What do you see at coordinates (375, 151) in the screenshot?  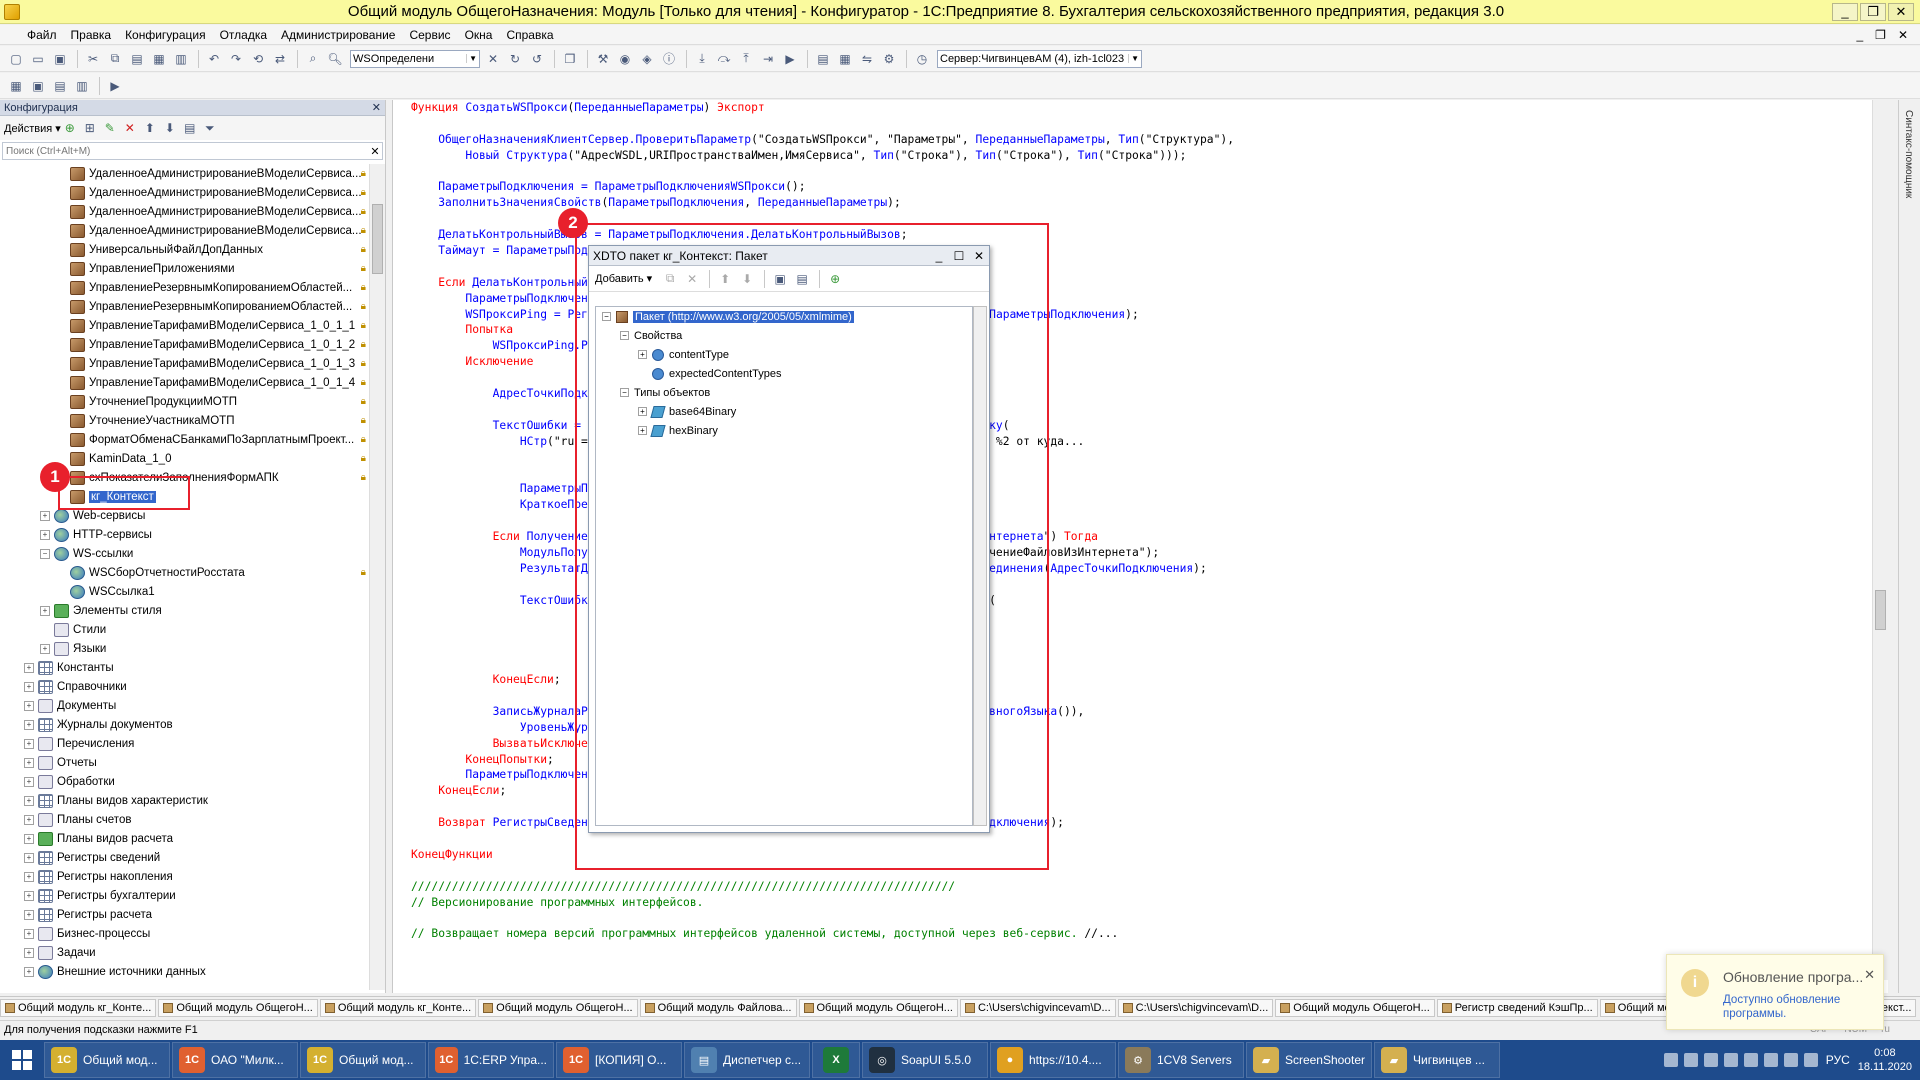 I see `clear-icon: ✕` at bounding box center [375, 151].